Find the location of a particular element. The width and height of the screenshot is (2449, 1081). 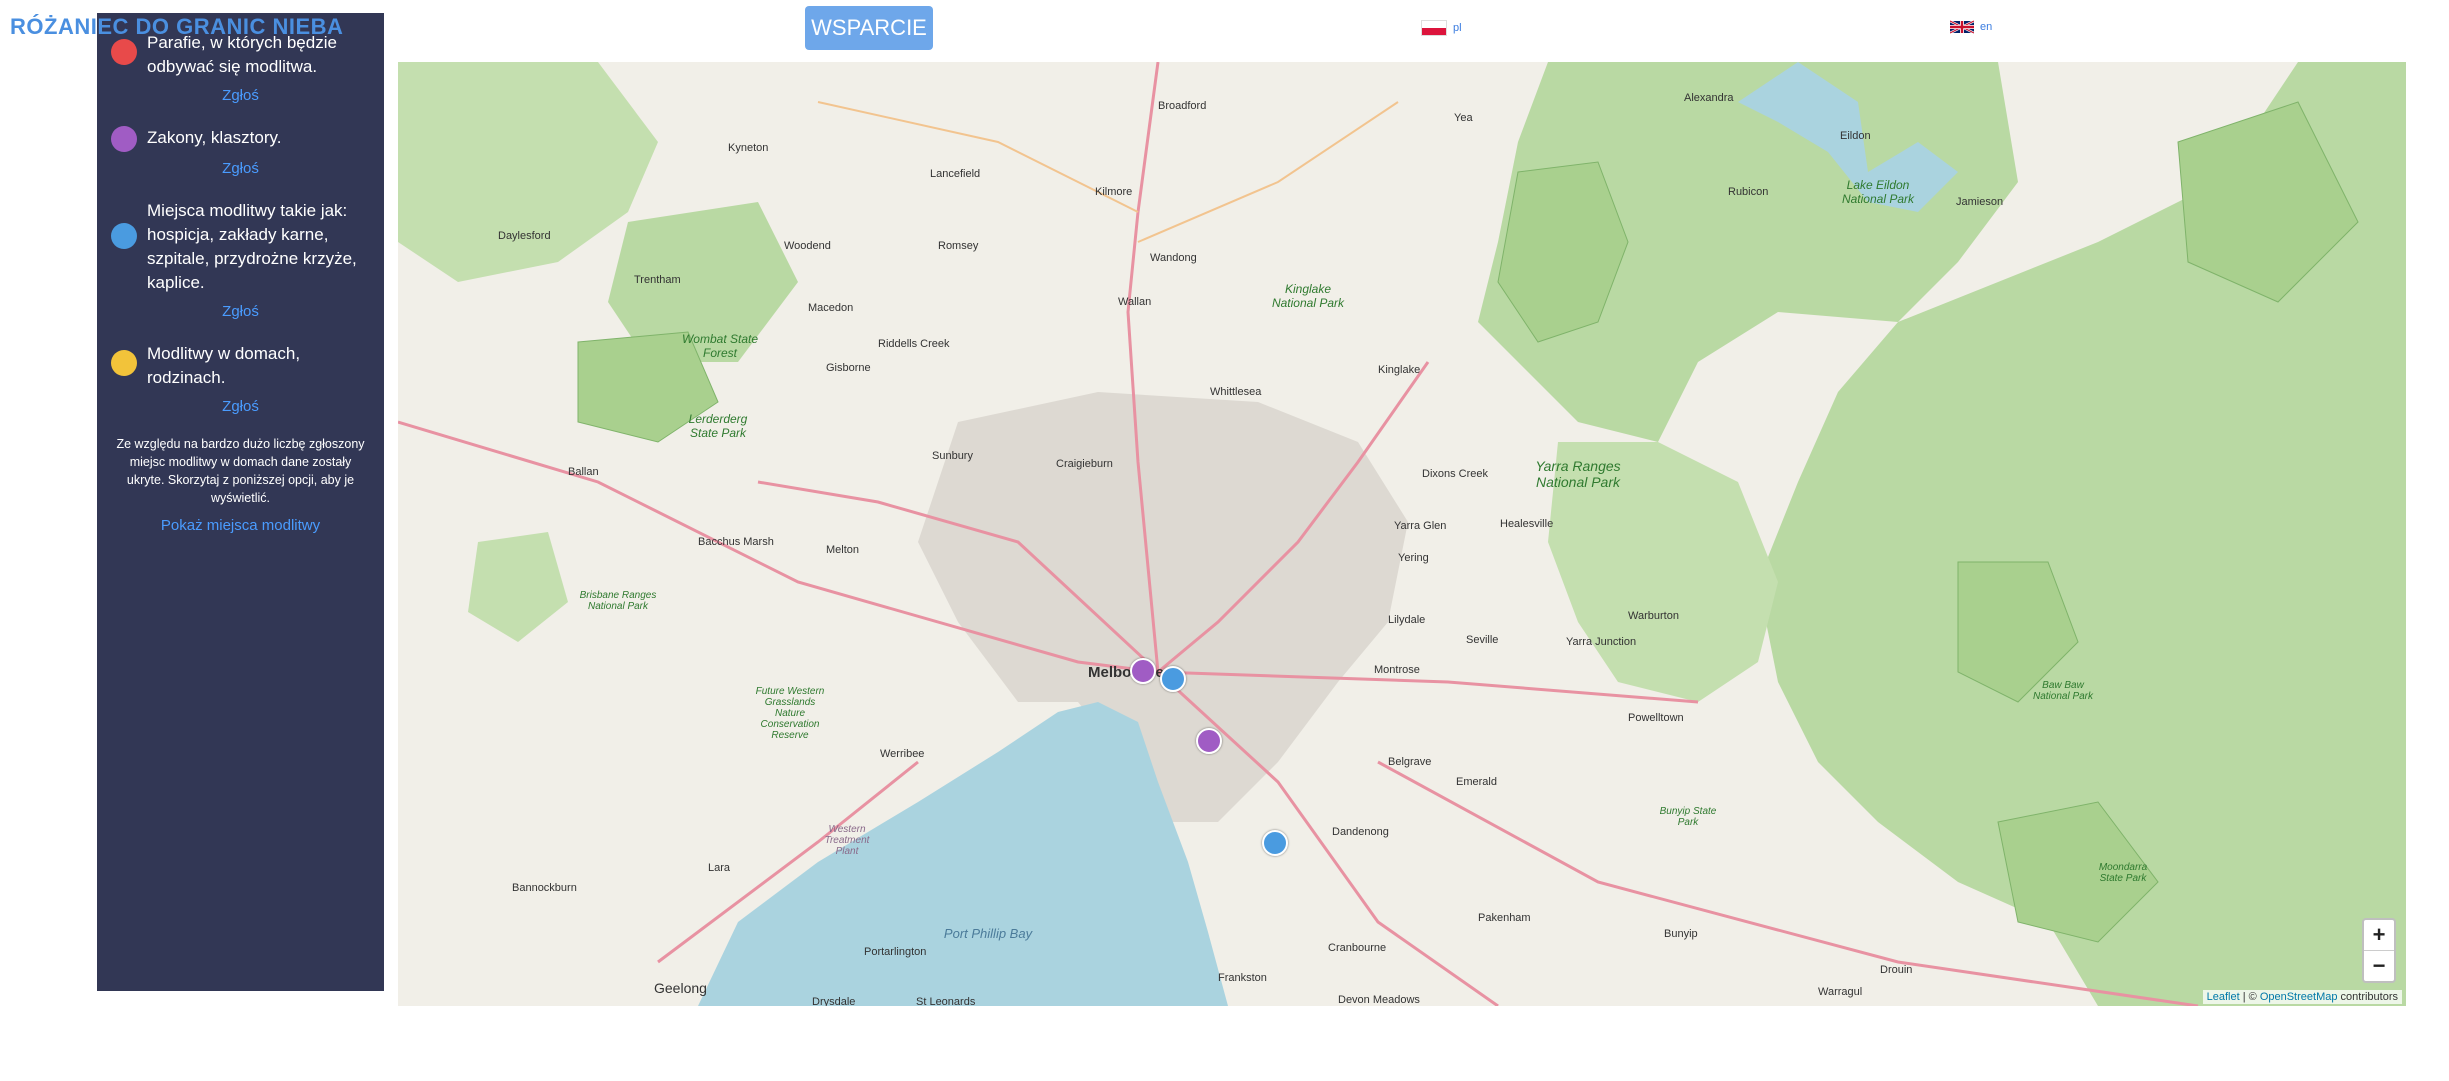

water-label: Port Phillip Bay is located at coordinates (988, 933).